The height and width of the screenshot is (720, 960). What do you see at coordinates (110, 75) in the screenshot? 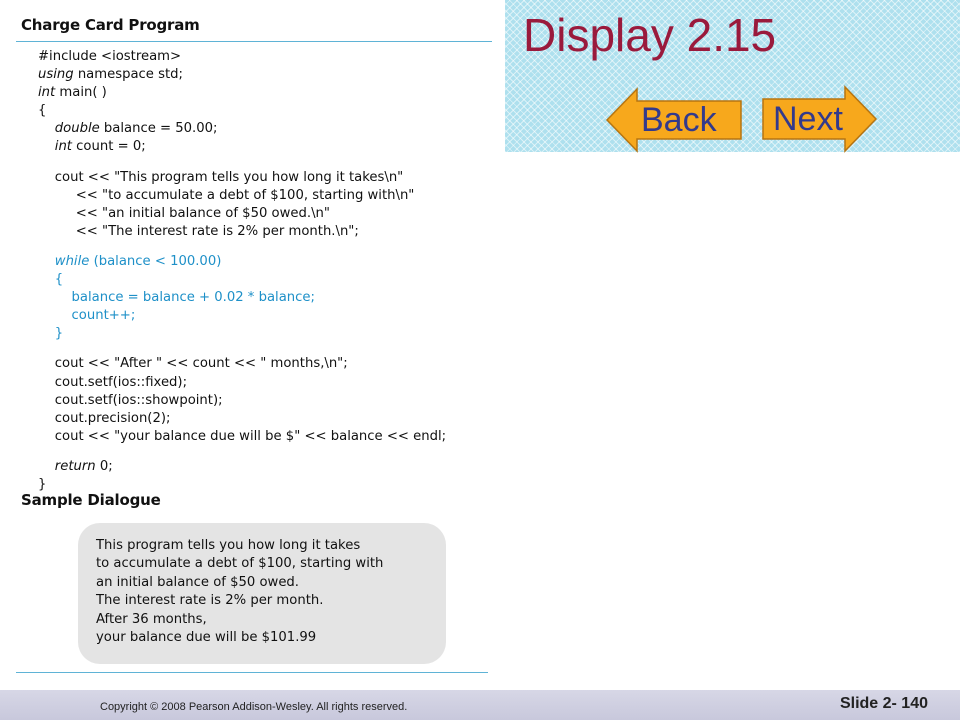
I see `code-line: using namespace std;` at bounding box center [110, 75].